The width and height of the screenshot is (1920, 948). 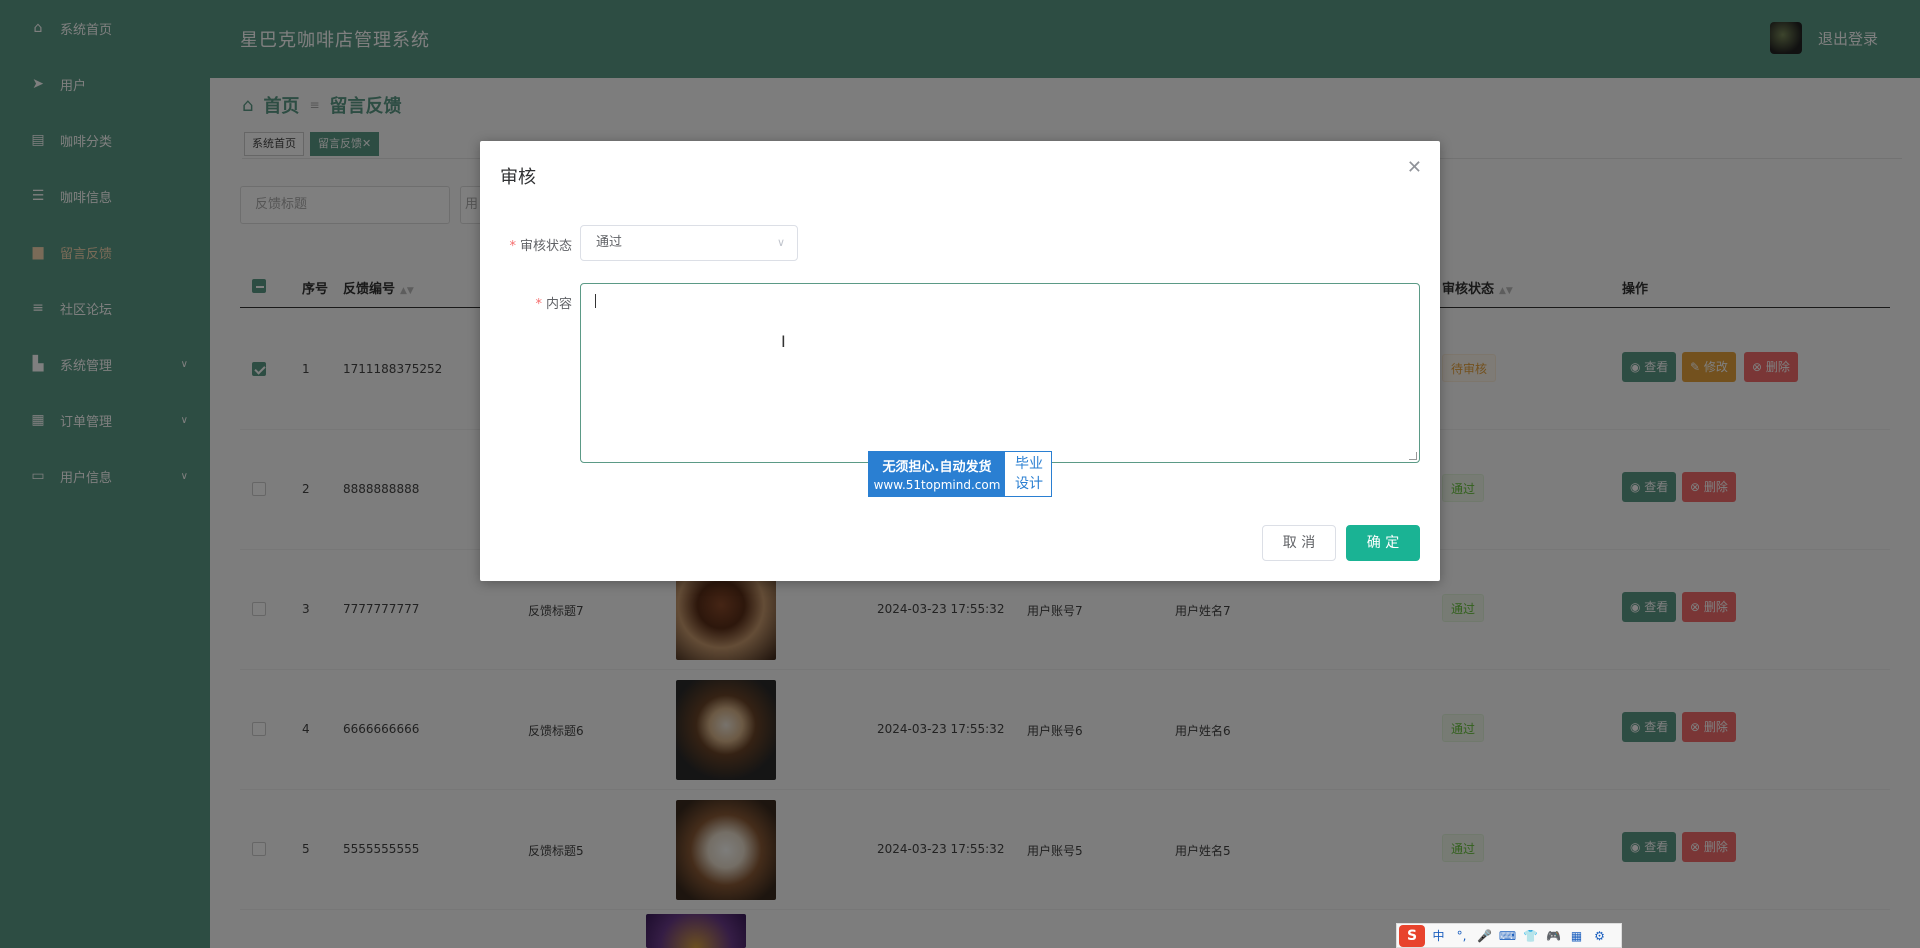 I want to click on watermark-right: 毕业 设计, so click(x=1029, y=474).